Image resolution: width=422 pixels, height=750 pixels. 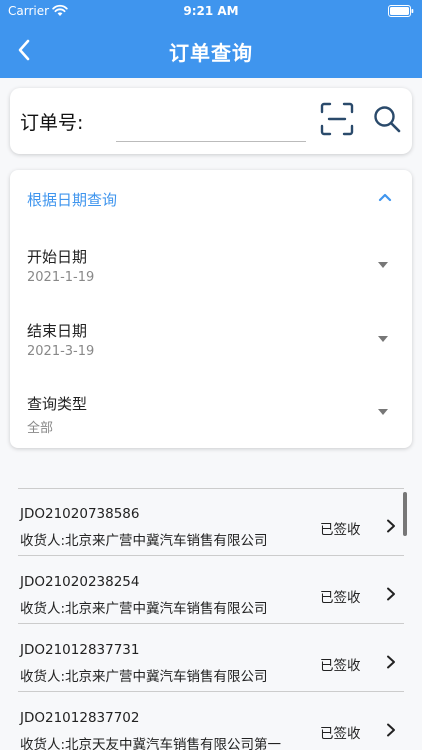 I want to click on app-header: Carrier 9:21 AM 订单查询, so click(x=211, y=39).